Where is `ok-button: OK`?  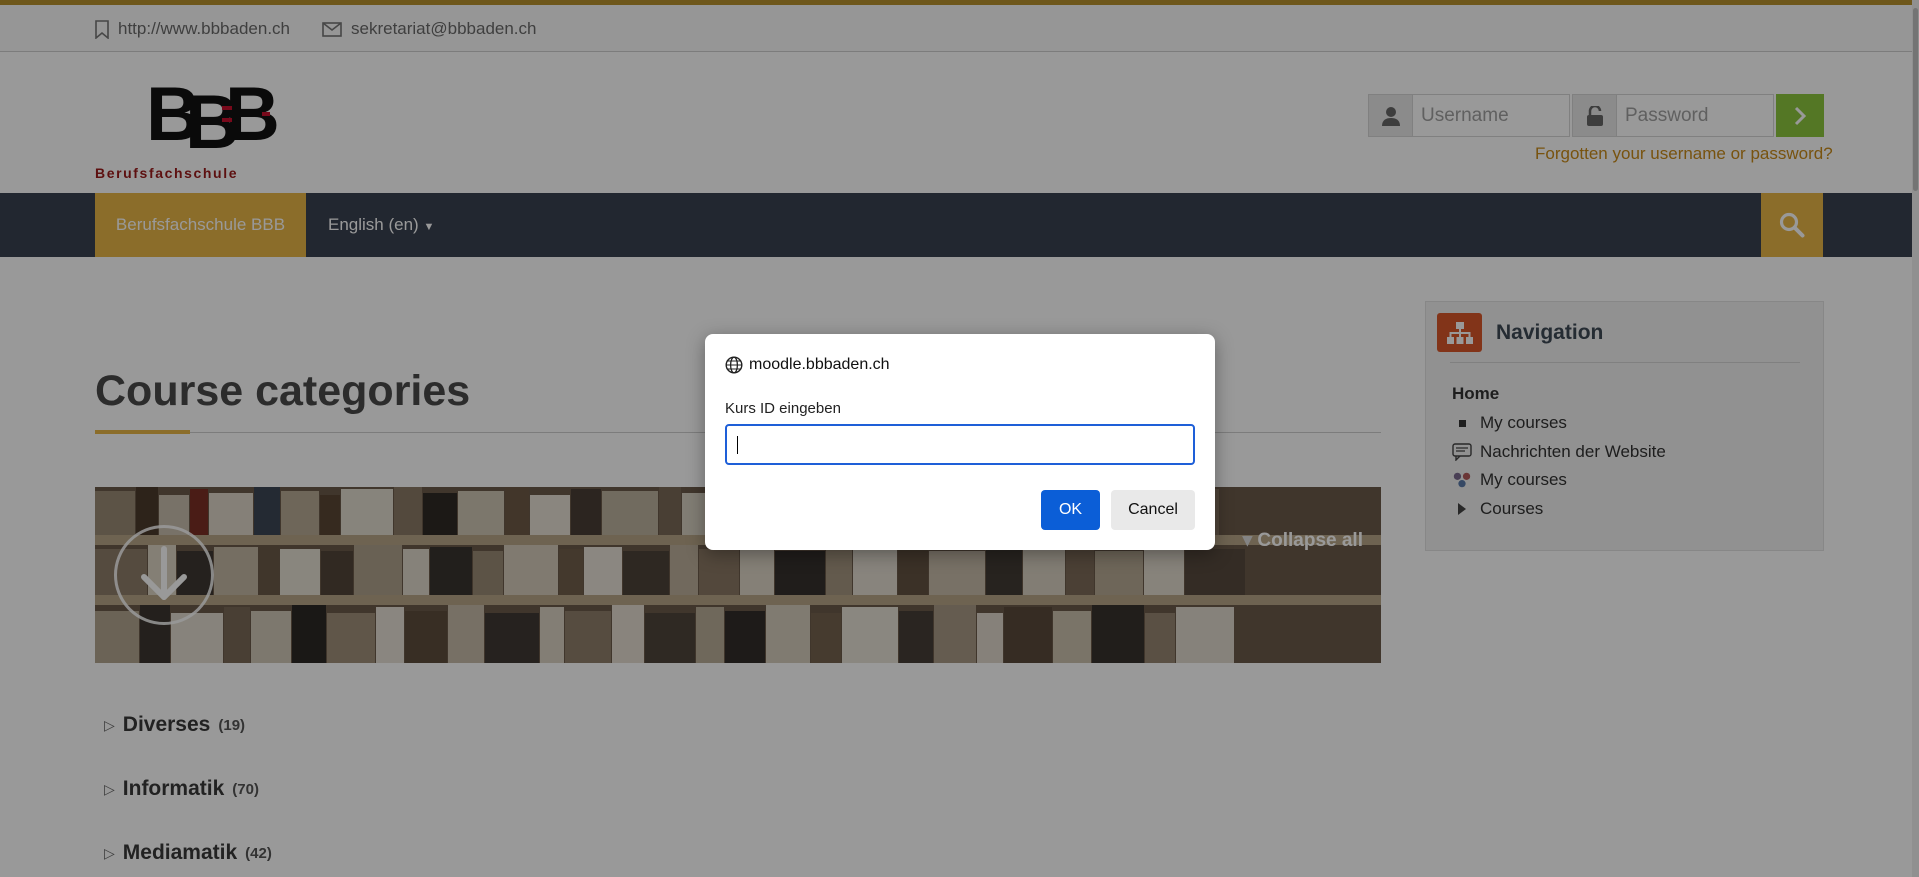
ok-button: OK is located at coordinates (1070, 510).